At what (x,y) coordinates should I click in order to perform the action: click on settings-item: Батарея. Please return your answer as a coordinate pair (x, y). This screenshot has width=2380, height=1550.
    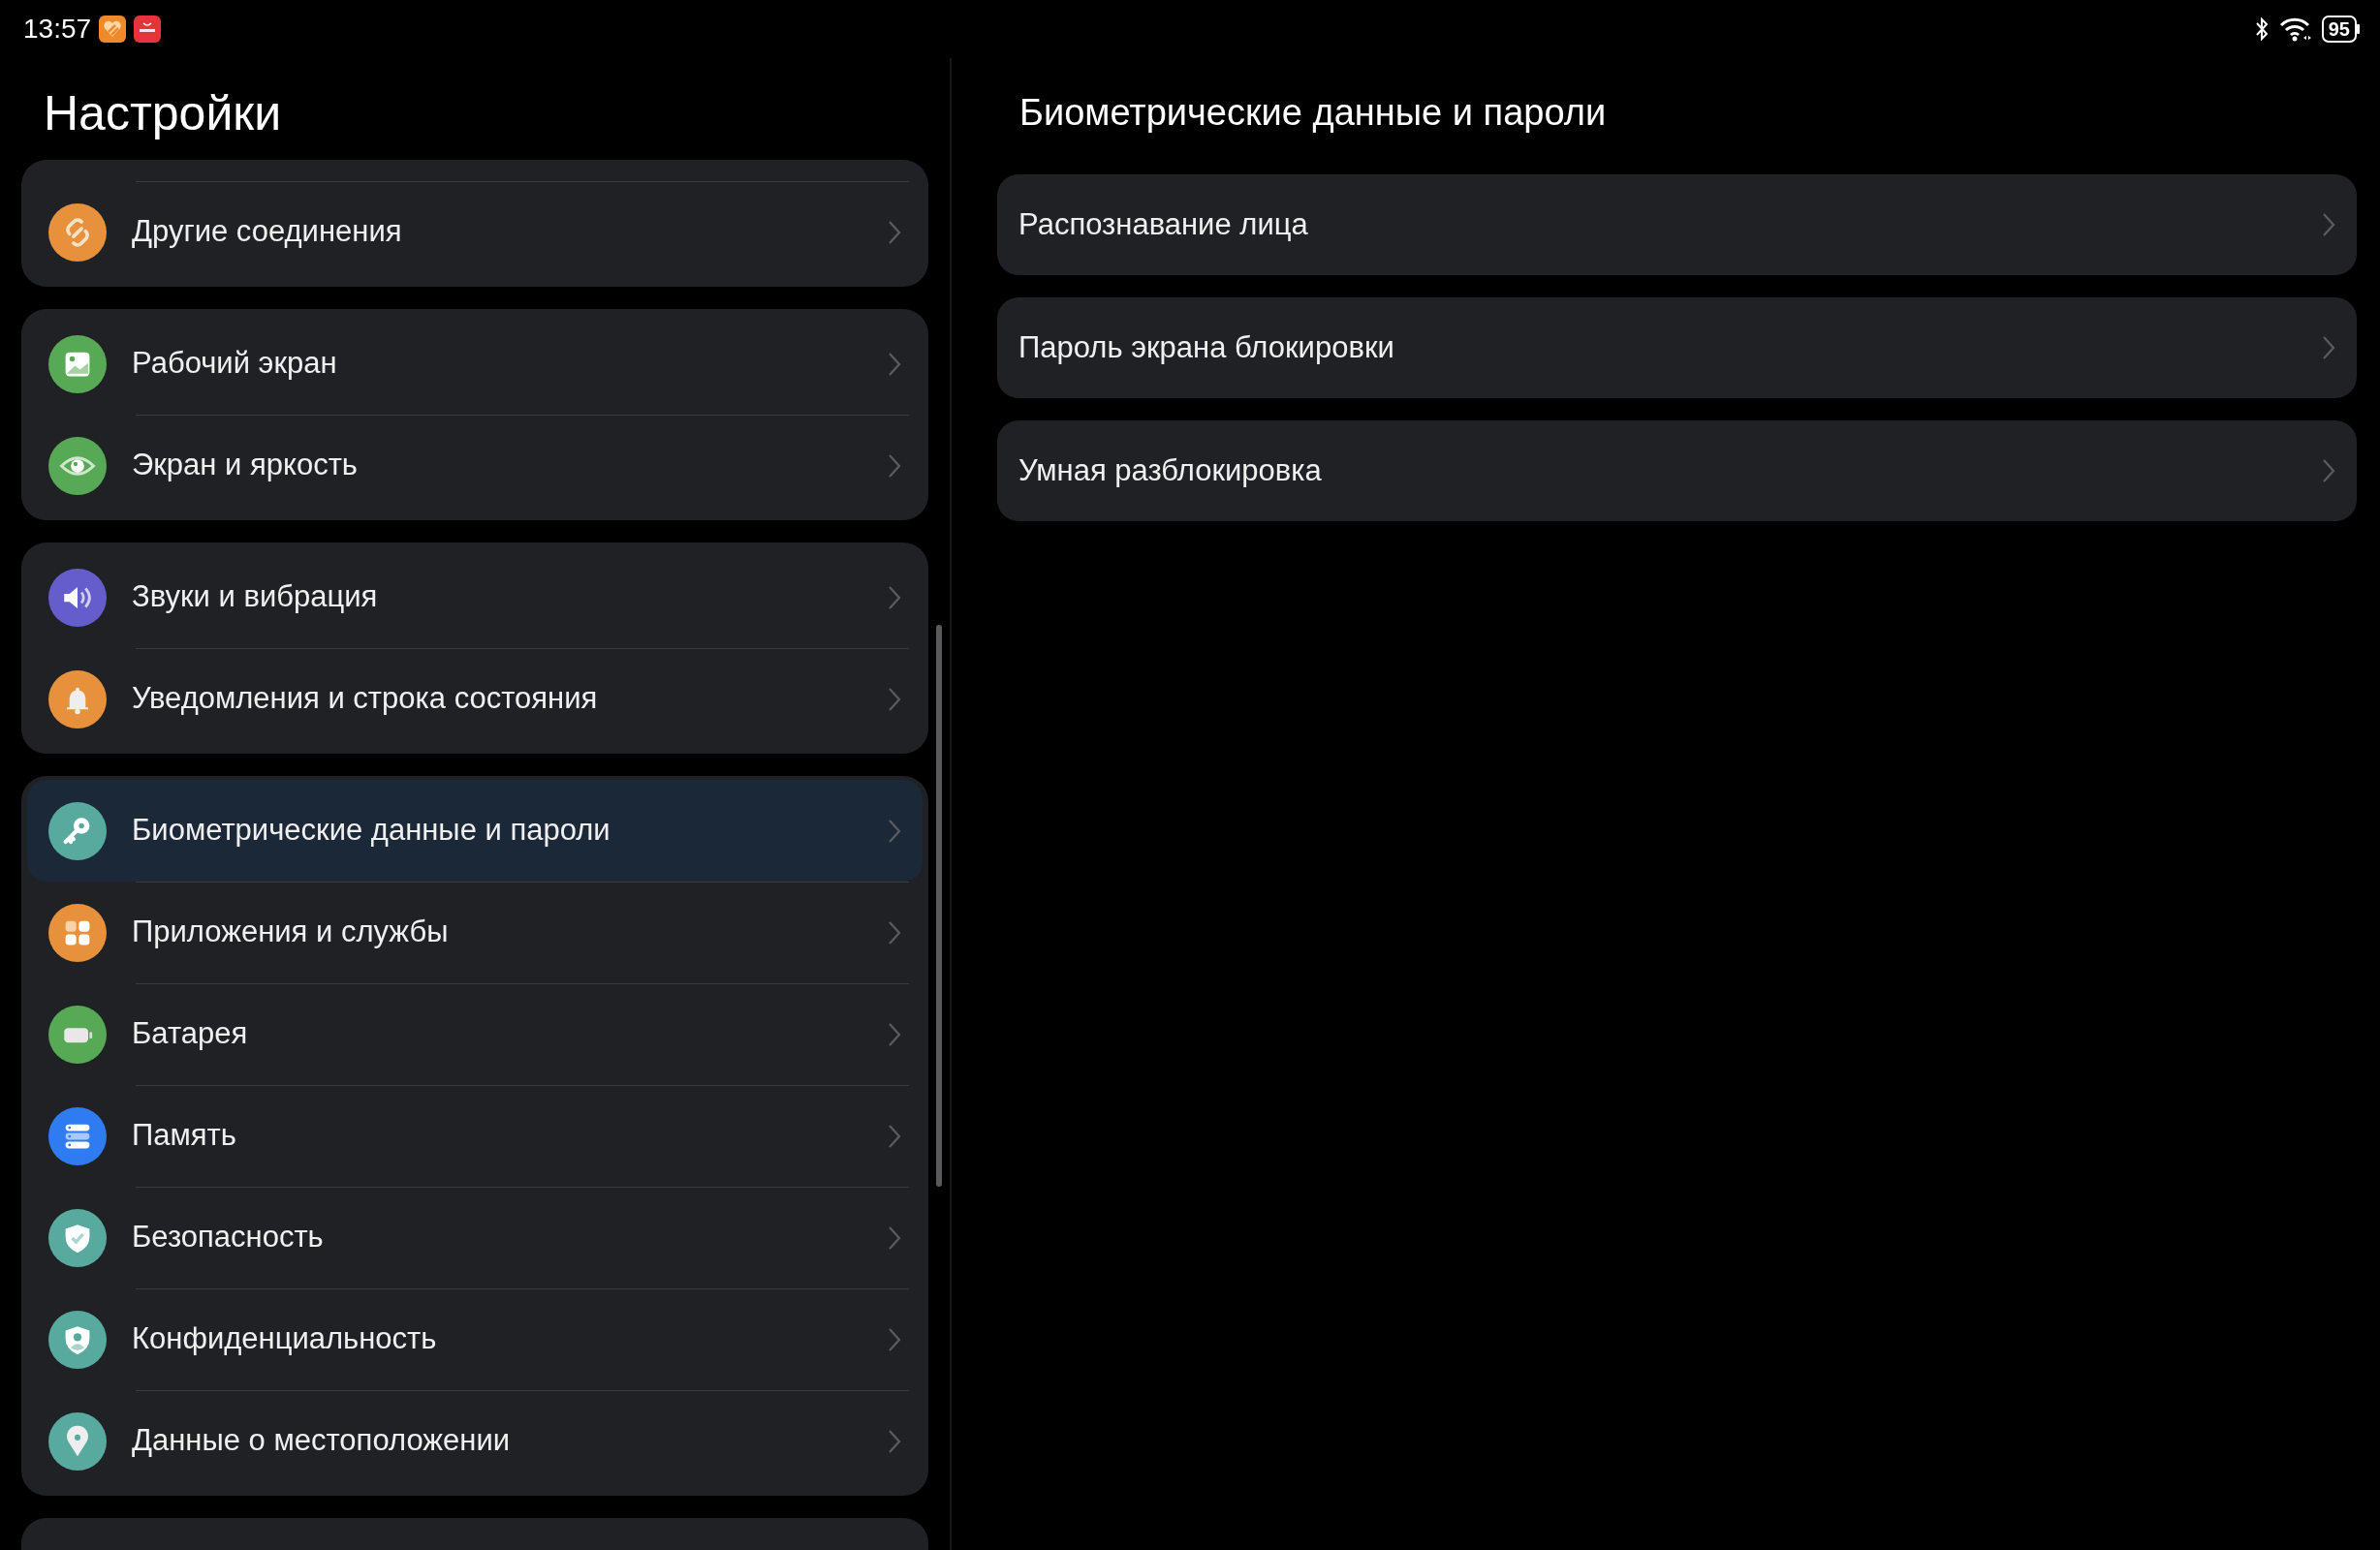
    Looking at the image, I should click on (475, 1034).